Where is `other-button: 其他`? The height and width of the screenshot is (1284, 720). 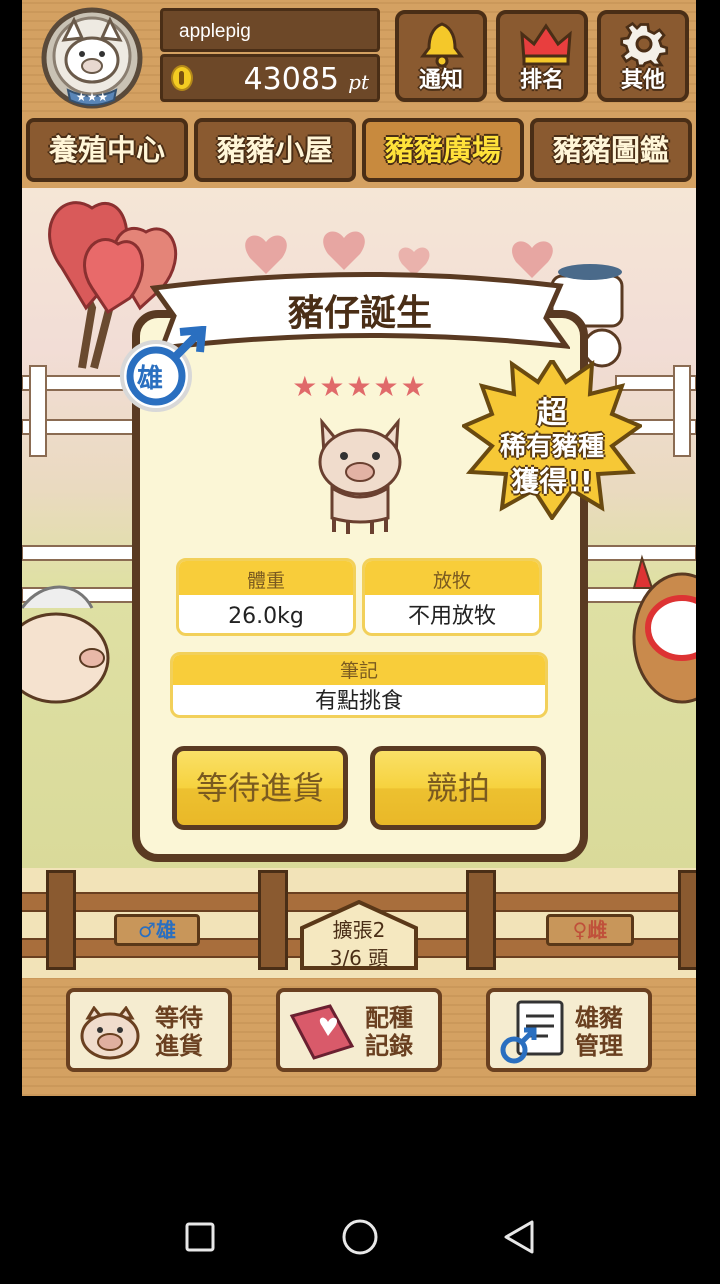 other-button: 其他 is located at coordinates (643, 56).